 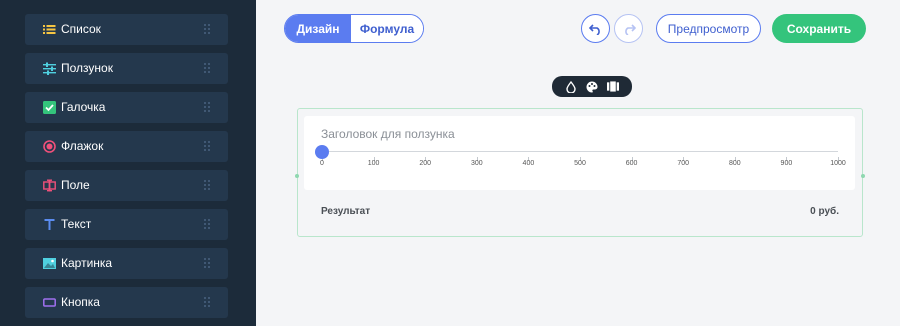 I want to click on slider-tick-label: 900, so click(x=786, y=163).